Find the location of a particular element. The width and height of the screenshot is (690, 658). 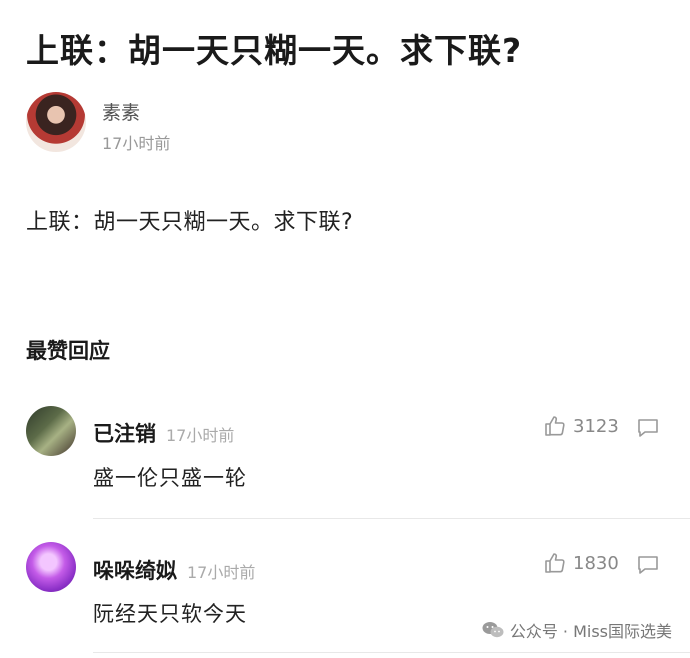

like-button: 3123 is located at coordinates (581, 426).